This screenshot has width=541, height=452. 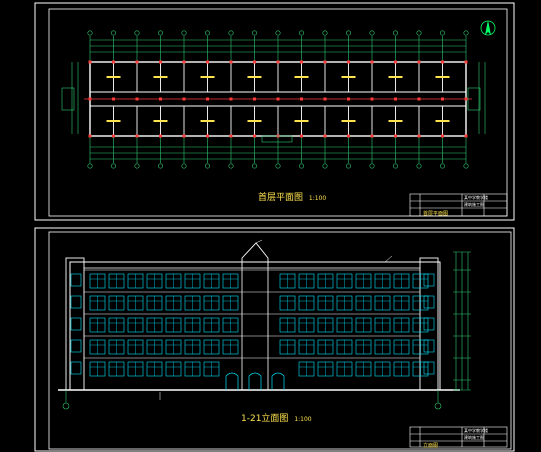 I want to click on north-arrow-icon, so click(x=488, y=28).